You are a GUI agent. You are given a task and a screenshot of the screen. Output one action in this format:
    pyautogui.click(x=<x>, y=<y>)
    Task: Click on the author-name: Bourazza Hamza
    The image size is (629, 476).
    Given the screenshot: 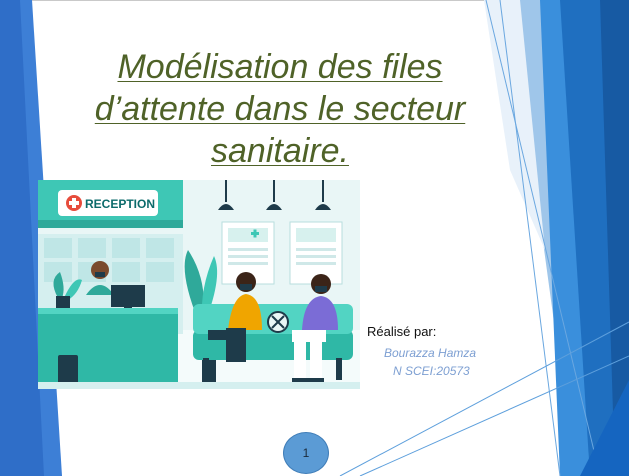 What is the action you would take?
    pyautogui.click(x=430, y=353)
    